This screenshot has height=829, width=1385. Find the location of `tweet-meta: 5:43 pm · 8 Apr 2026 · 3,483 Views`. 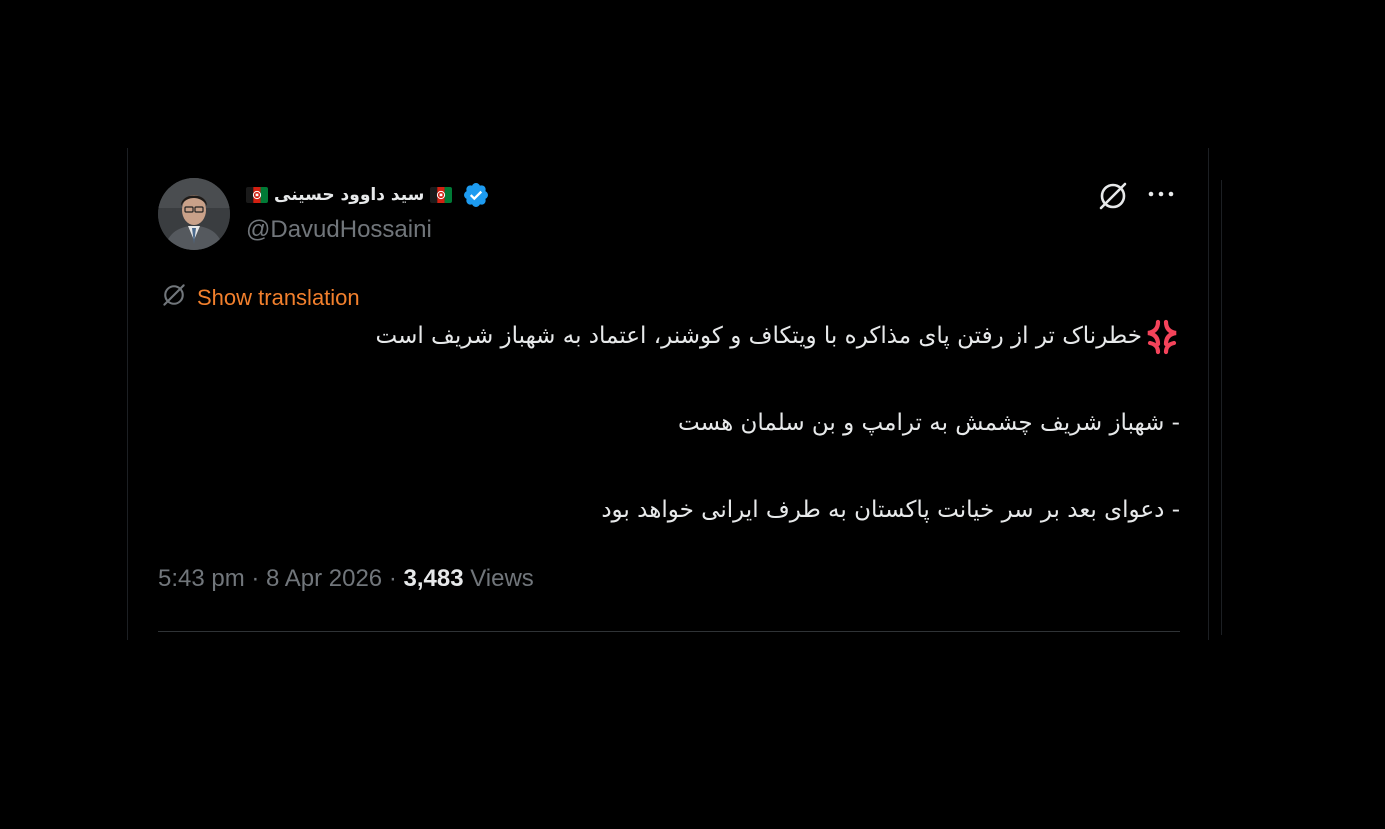

tweet-meta: 5:43 pm · 8 Apr 2026 · 3,483 Views is located at coordinates (346, 579).